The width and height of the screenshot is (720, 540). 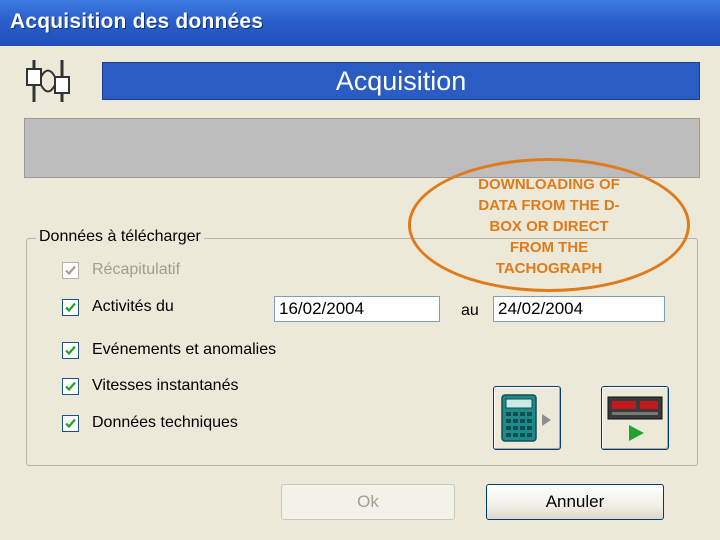 I want to click on checkbox-donnees-techniques, so click(x=70, y=423).